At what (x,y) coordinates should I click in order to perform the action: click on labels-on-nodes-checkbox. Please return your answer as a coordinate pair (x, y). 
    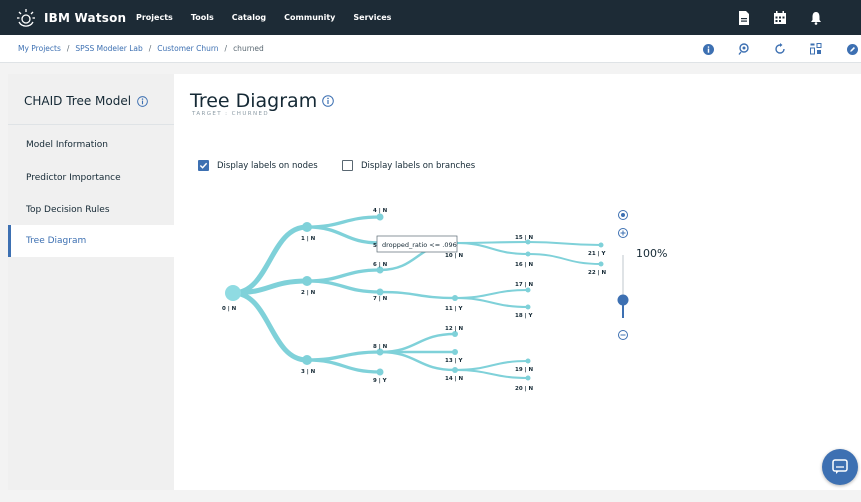
    Looking at the image, I should click on (203, 165).